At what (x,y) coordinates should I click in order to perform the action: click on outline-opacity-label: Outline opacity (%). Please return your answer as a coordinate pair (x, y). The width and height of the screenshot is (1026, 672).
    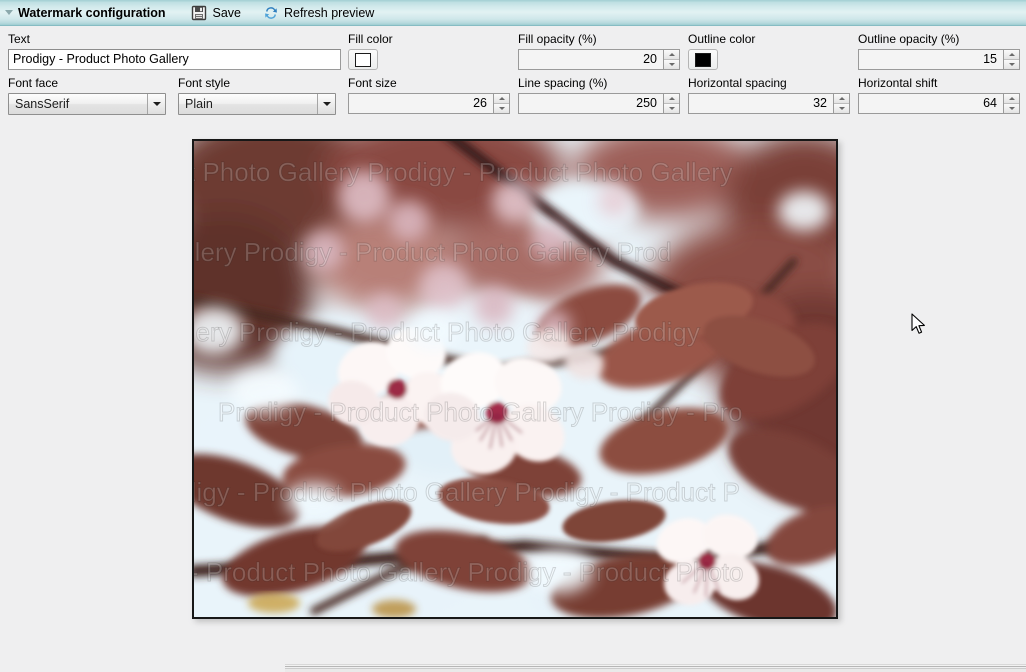
    Looking at the image, I should click on (909, 39).